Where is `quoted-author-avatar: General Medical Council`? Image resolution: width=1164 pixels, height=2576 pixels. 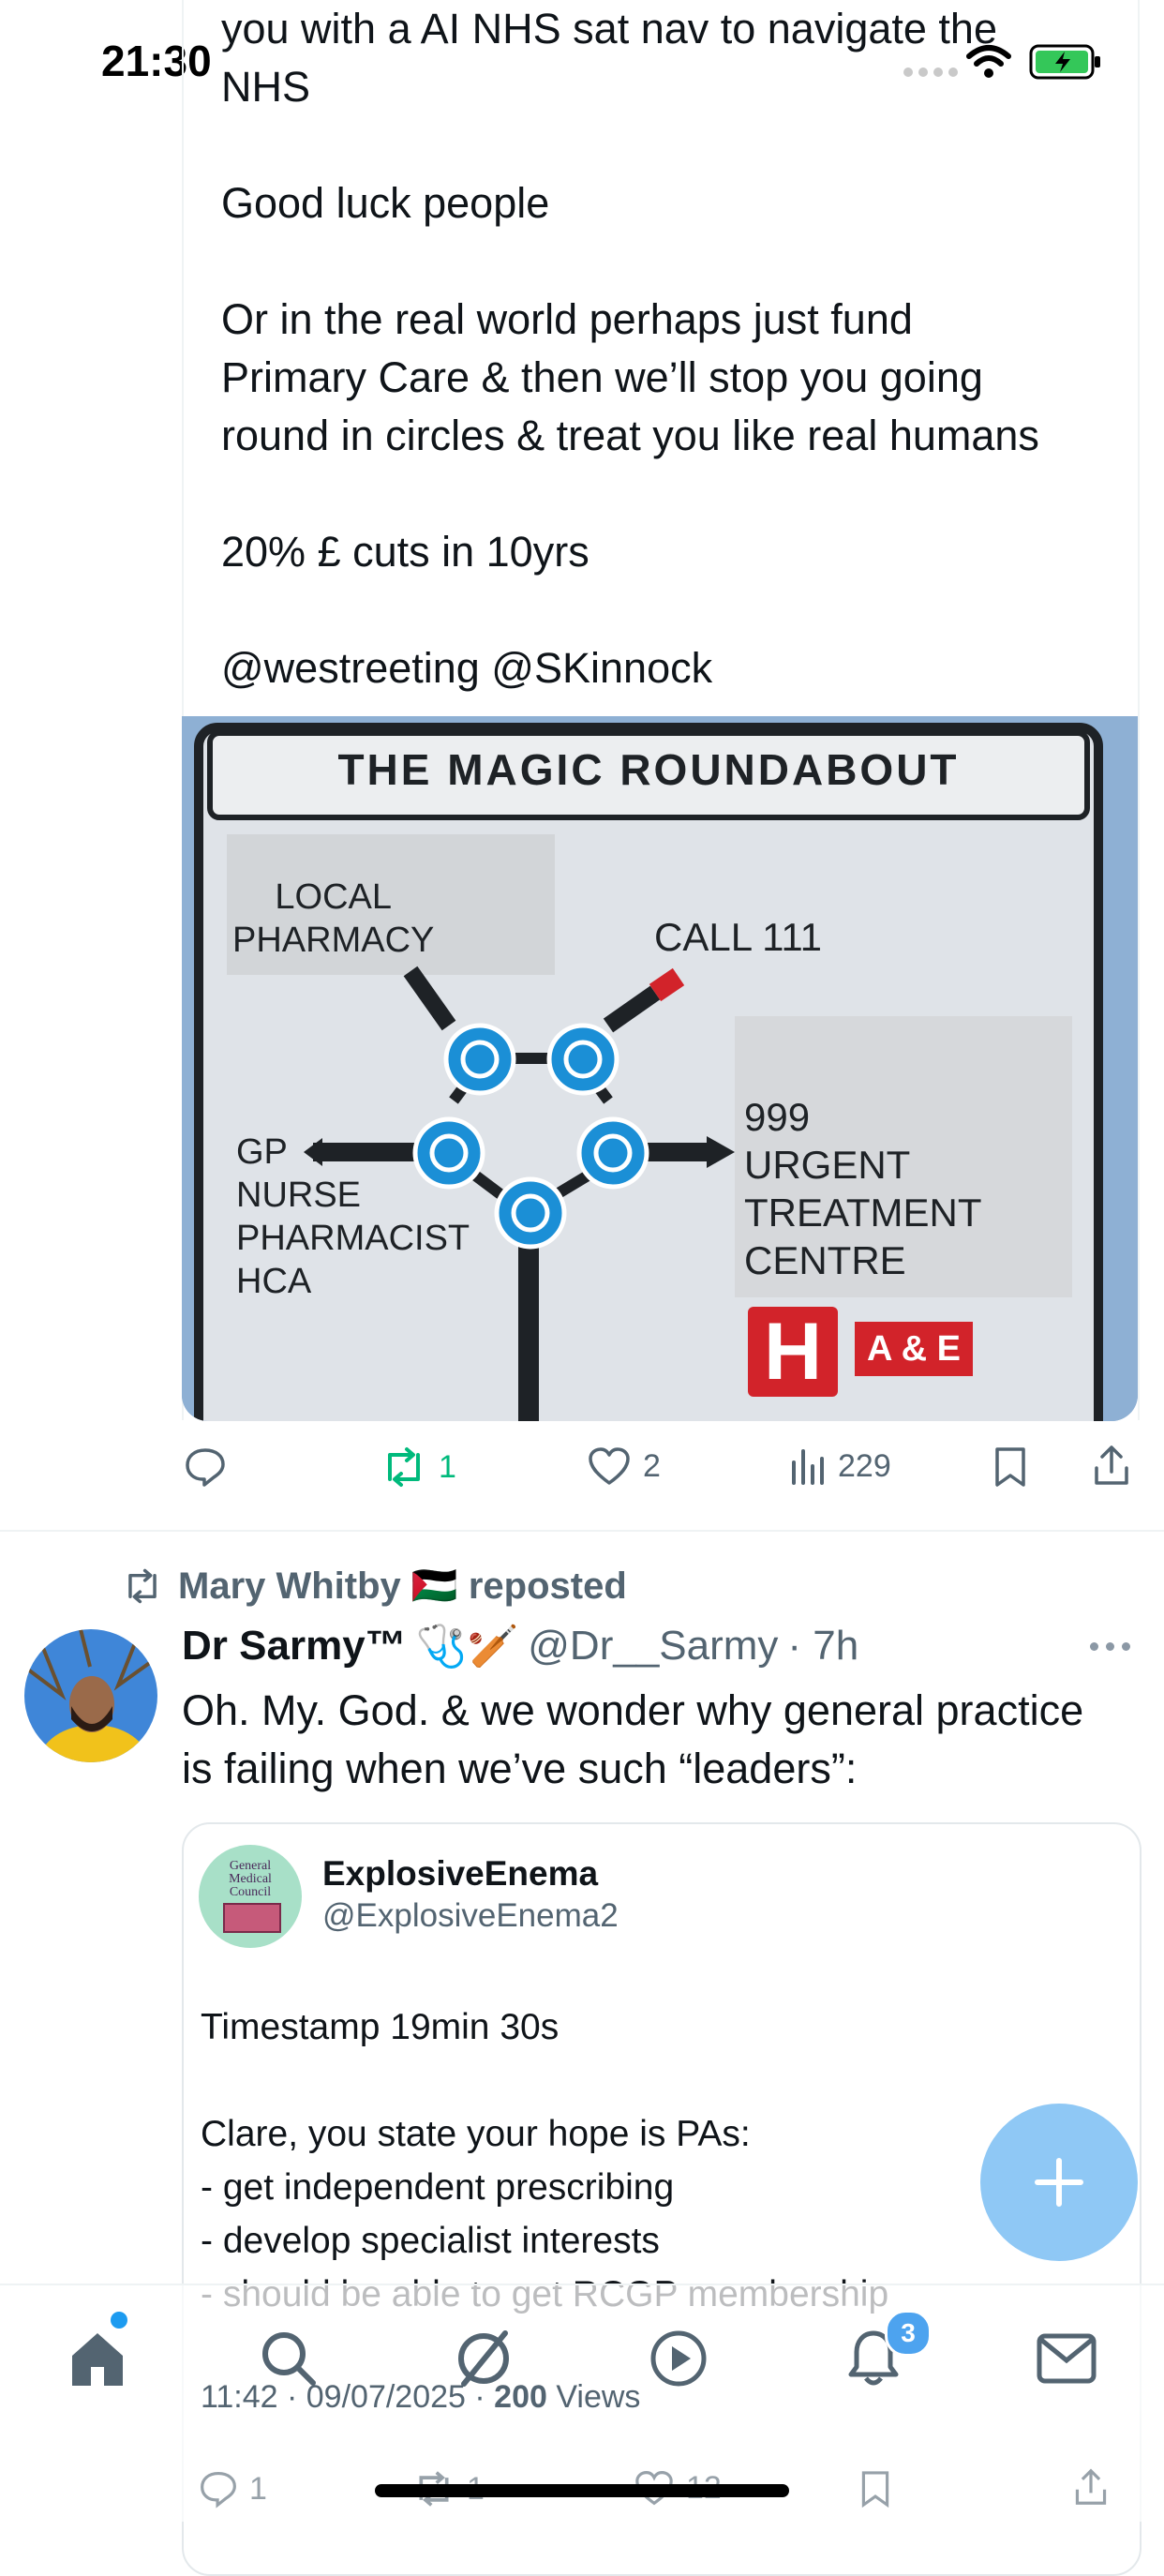 quoted-author-avatar: General Medical Council is located at coordinates (251, 1897).